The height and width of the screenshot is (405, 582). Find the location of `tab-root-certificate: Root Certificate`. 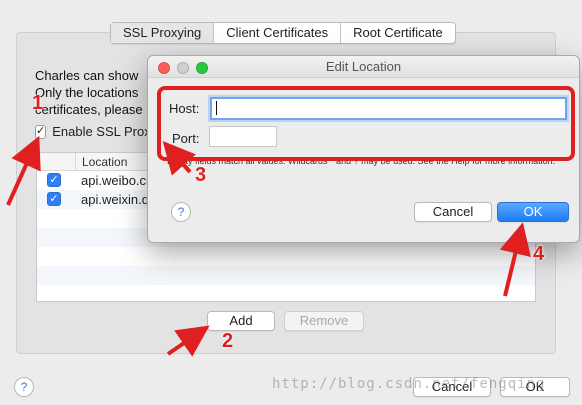

tab-root-certificate: Root Certificate is located at coordinates (398, 33).